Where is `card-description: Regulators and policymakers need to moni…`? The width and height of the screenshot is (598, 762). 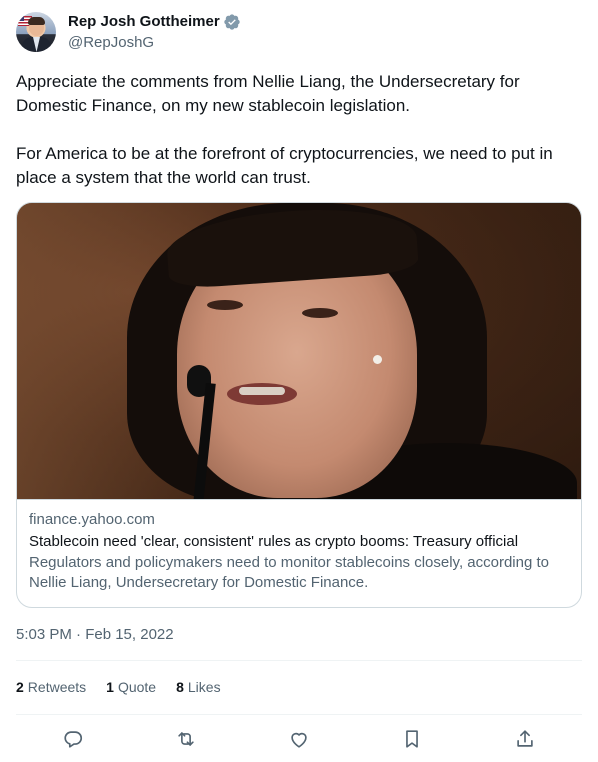 card-description: Regulators and policymakers need to moni… is located at coordinates (289, 572).